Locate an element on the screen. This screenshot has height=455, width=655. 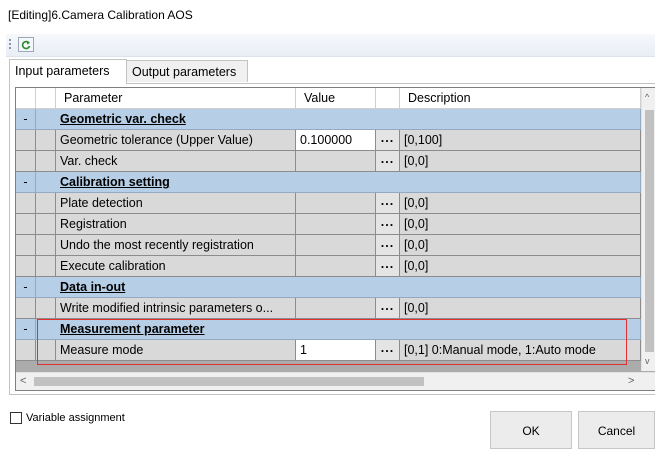
param-description: [0,1] 0:Manual mode, 1:Auto mode is located at coordinates (520, 350).